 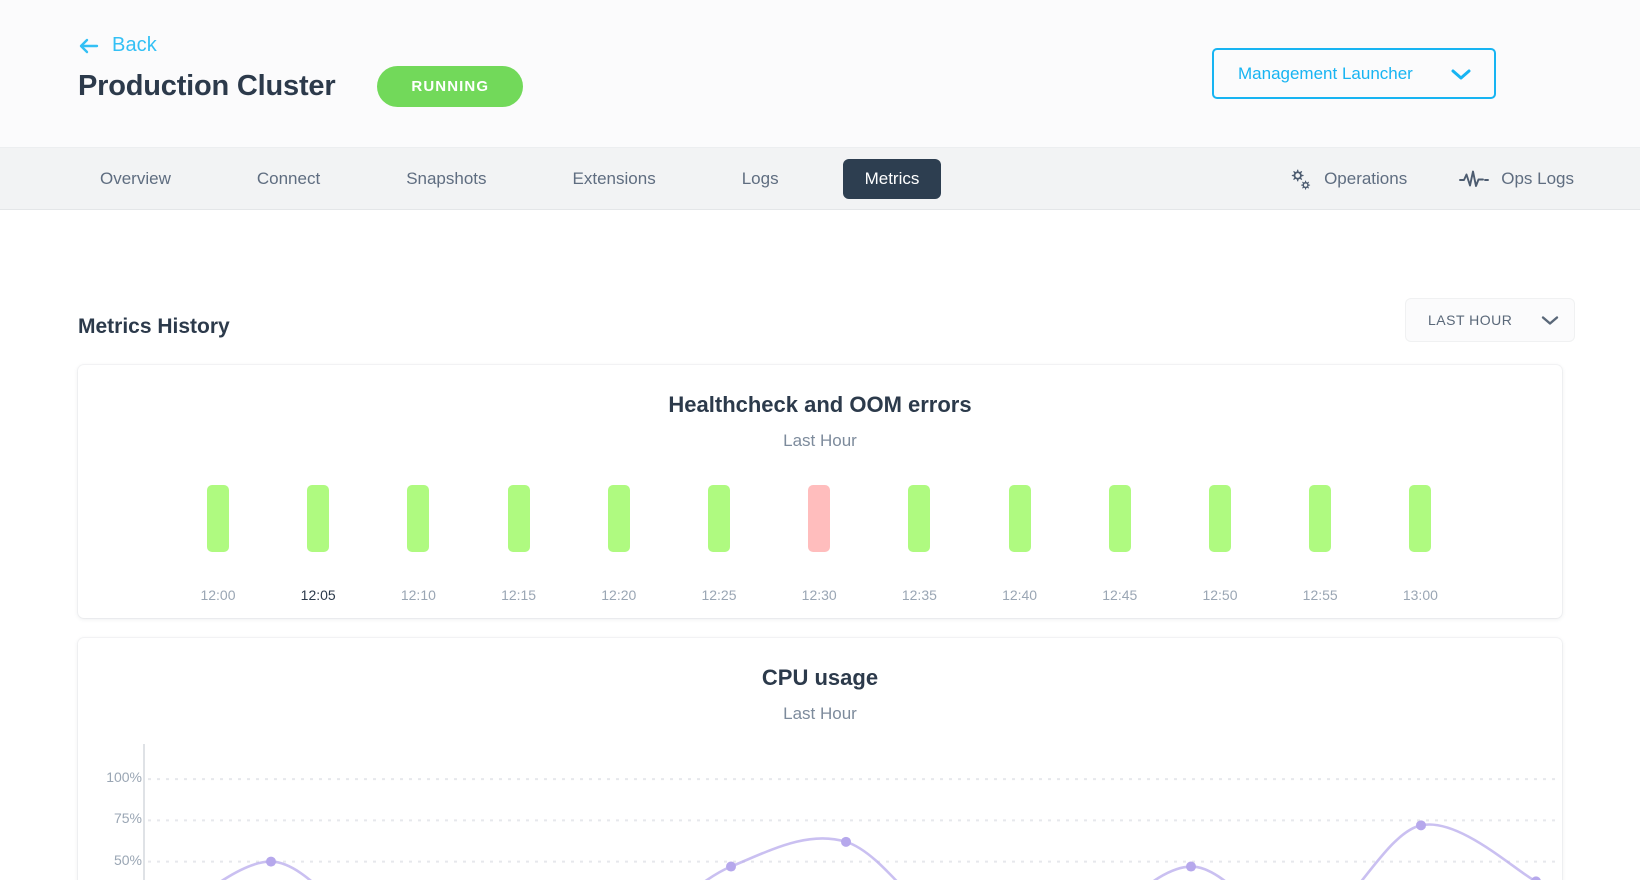 What do you see at coordinates (619, 595) in the screenshot?
I see `healthcheck-x-label: 12:20` at bounding box center [619, 595].